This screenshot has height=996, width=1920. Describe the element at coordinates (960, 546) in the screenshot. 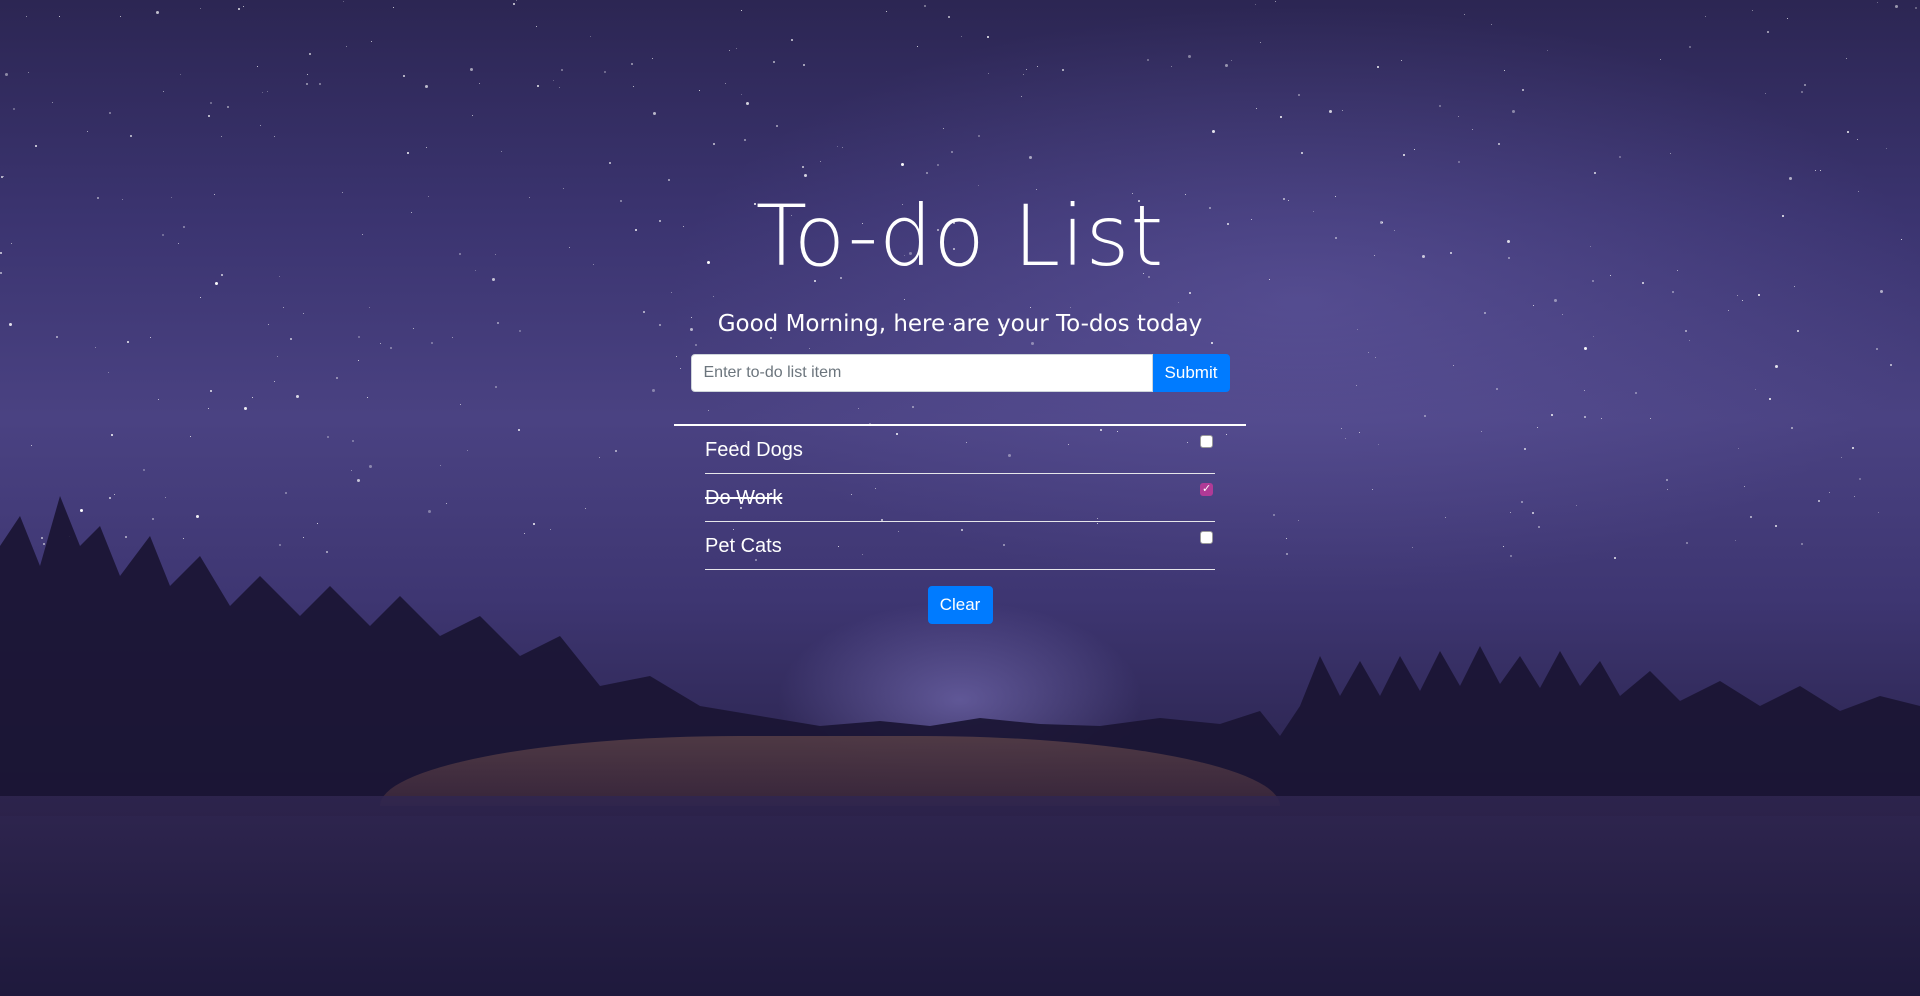

I see `todo-item-pet-cats: Pet Cats` at that location.